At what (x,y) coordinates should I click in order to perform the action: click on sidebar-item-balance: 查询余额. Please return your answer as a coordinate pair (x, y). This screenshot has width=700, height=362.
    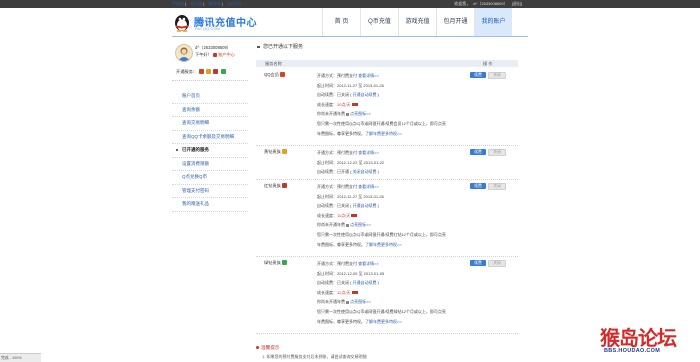
    Looking at the image, I should click on (210, 110).